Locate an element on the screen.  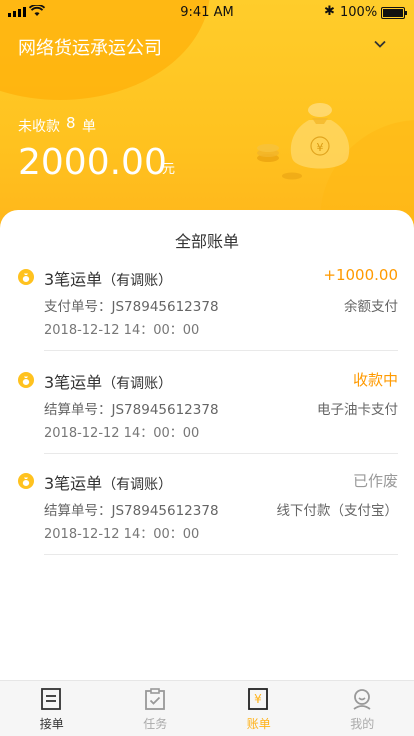
bluetooth-icon: ✱ is located at coordinates (329, 11).